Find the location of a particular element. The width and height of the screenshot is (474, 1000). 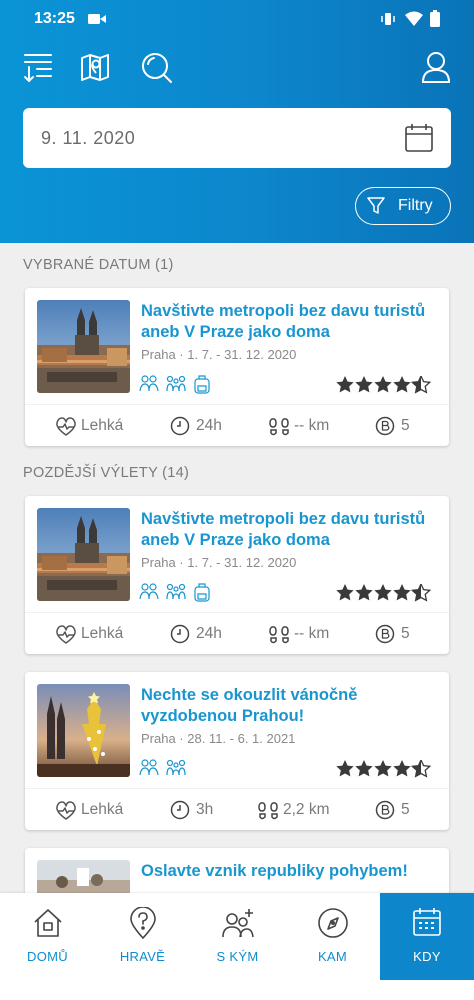

nav-where-label: KAM is located at coordinates (332, 956).